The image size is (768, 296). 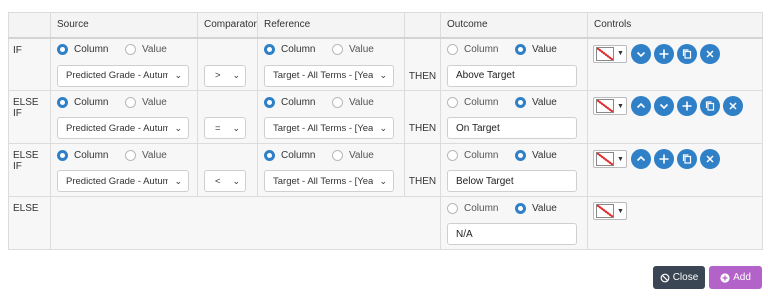 I want to click on comparator-value: >, so click(x=218, y=75).